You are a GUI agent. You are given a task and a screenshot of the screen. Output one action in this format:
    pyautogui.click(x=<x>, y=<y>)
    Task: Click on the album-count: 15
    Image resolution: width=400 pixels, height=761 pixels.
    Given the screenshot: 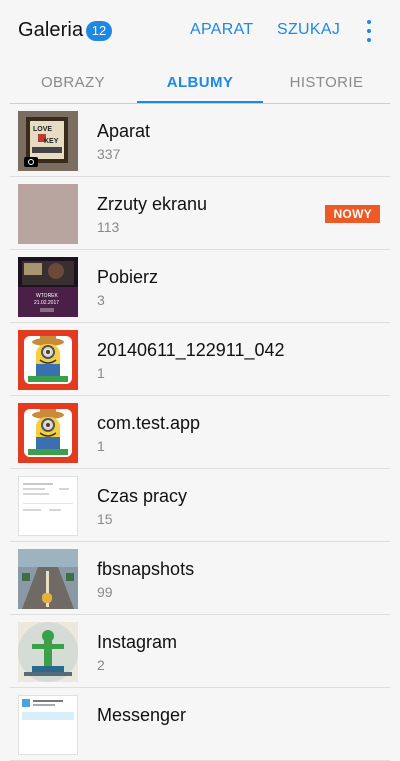 What is the action you would take?
    pyautogui.click(x=105, y=519)
    